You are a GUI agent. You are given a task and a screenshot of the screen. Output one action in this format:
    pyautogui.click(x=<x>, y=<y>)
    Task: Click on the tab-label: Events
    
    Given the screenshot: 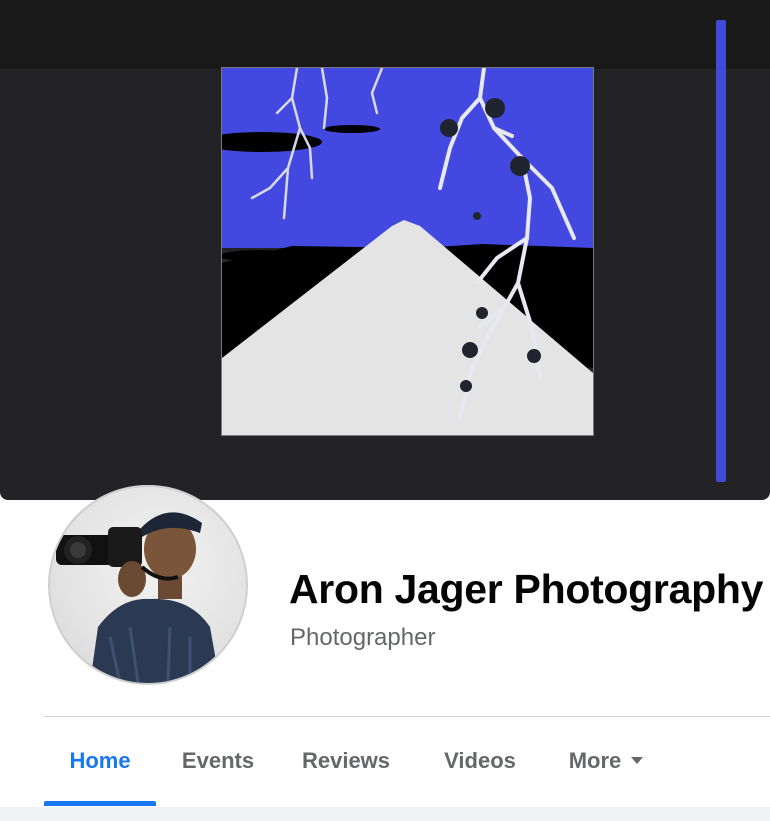 What is the action you would take?
    pyautogui.click(x=218, y=760)
    